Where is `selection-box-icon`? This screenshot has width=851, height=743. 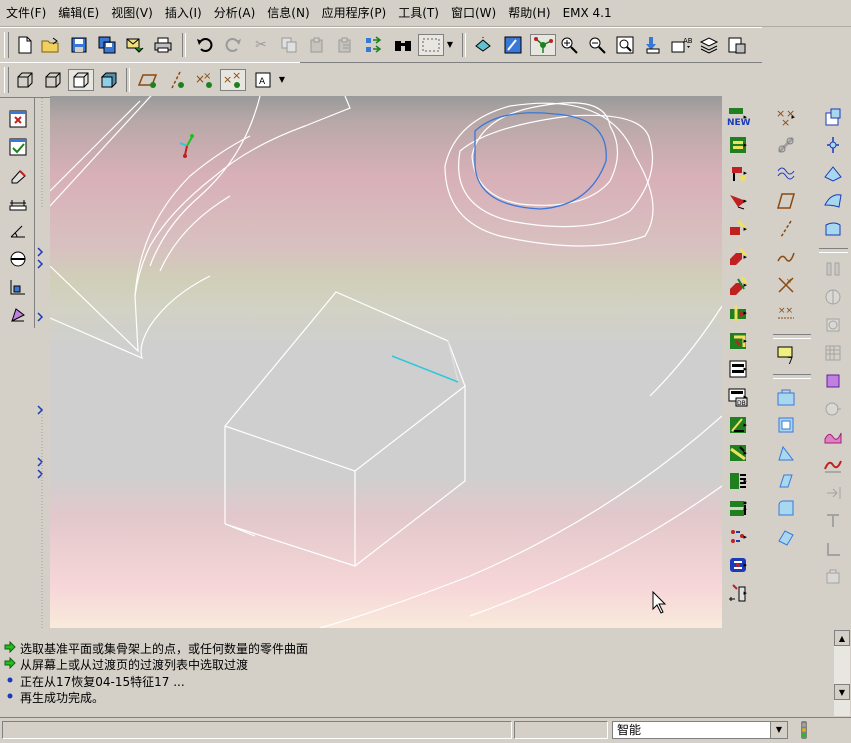
selection-box-icon is located at coordinates (431, 45).